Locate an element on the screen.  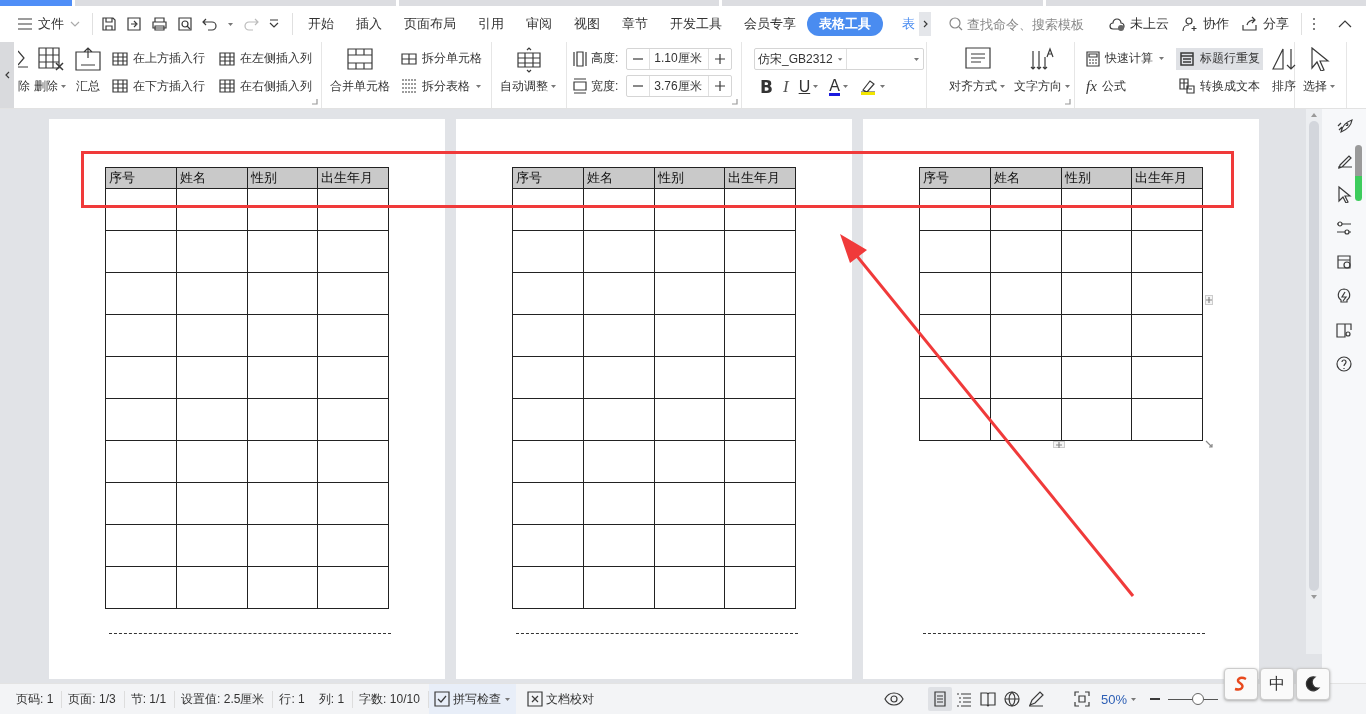
delete-button: 除 is located at coordinates (24, 75).